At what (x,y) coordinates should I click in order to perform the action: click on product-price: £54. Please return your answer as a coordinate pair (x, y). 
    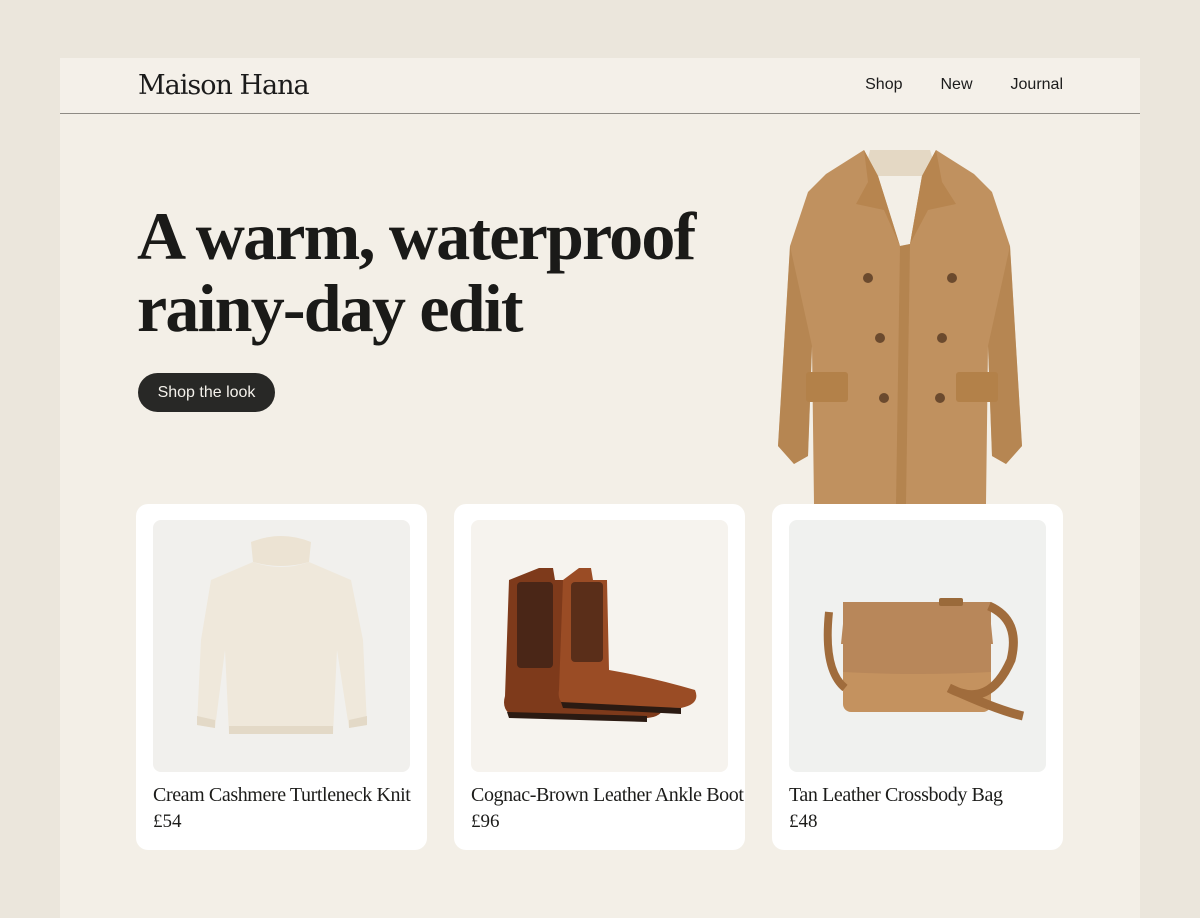
    Looking at the image, I should click on (167, 821).